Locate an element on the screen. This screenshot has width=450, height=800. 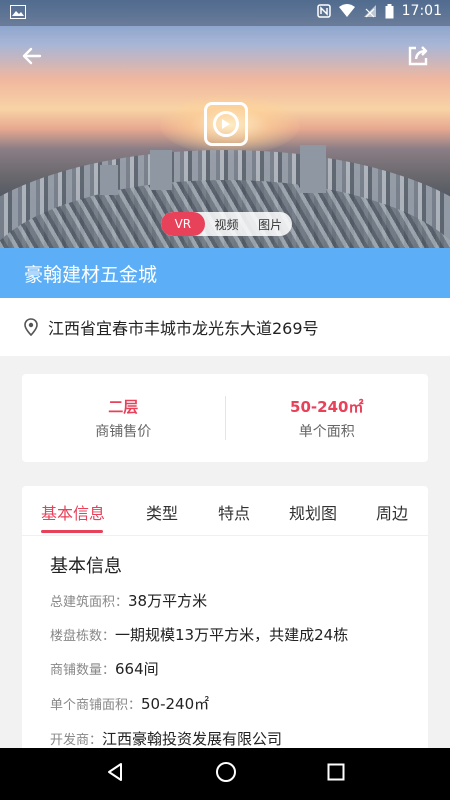
info-row: 总建筑面积：38万平方米 is located at coordinates (128, 600).